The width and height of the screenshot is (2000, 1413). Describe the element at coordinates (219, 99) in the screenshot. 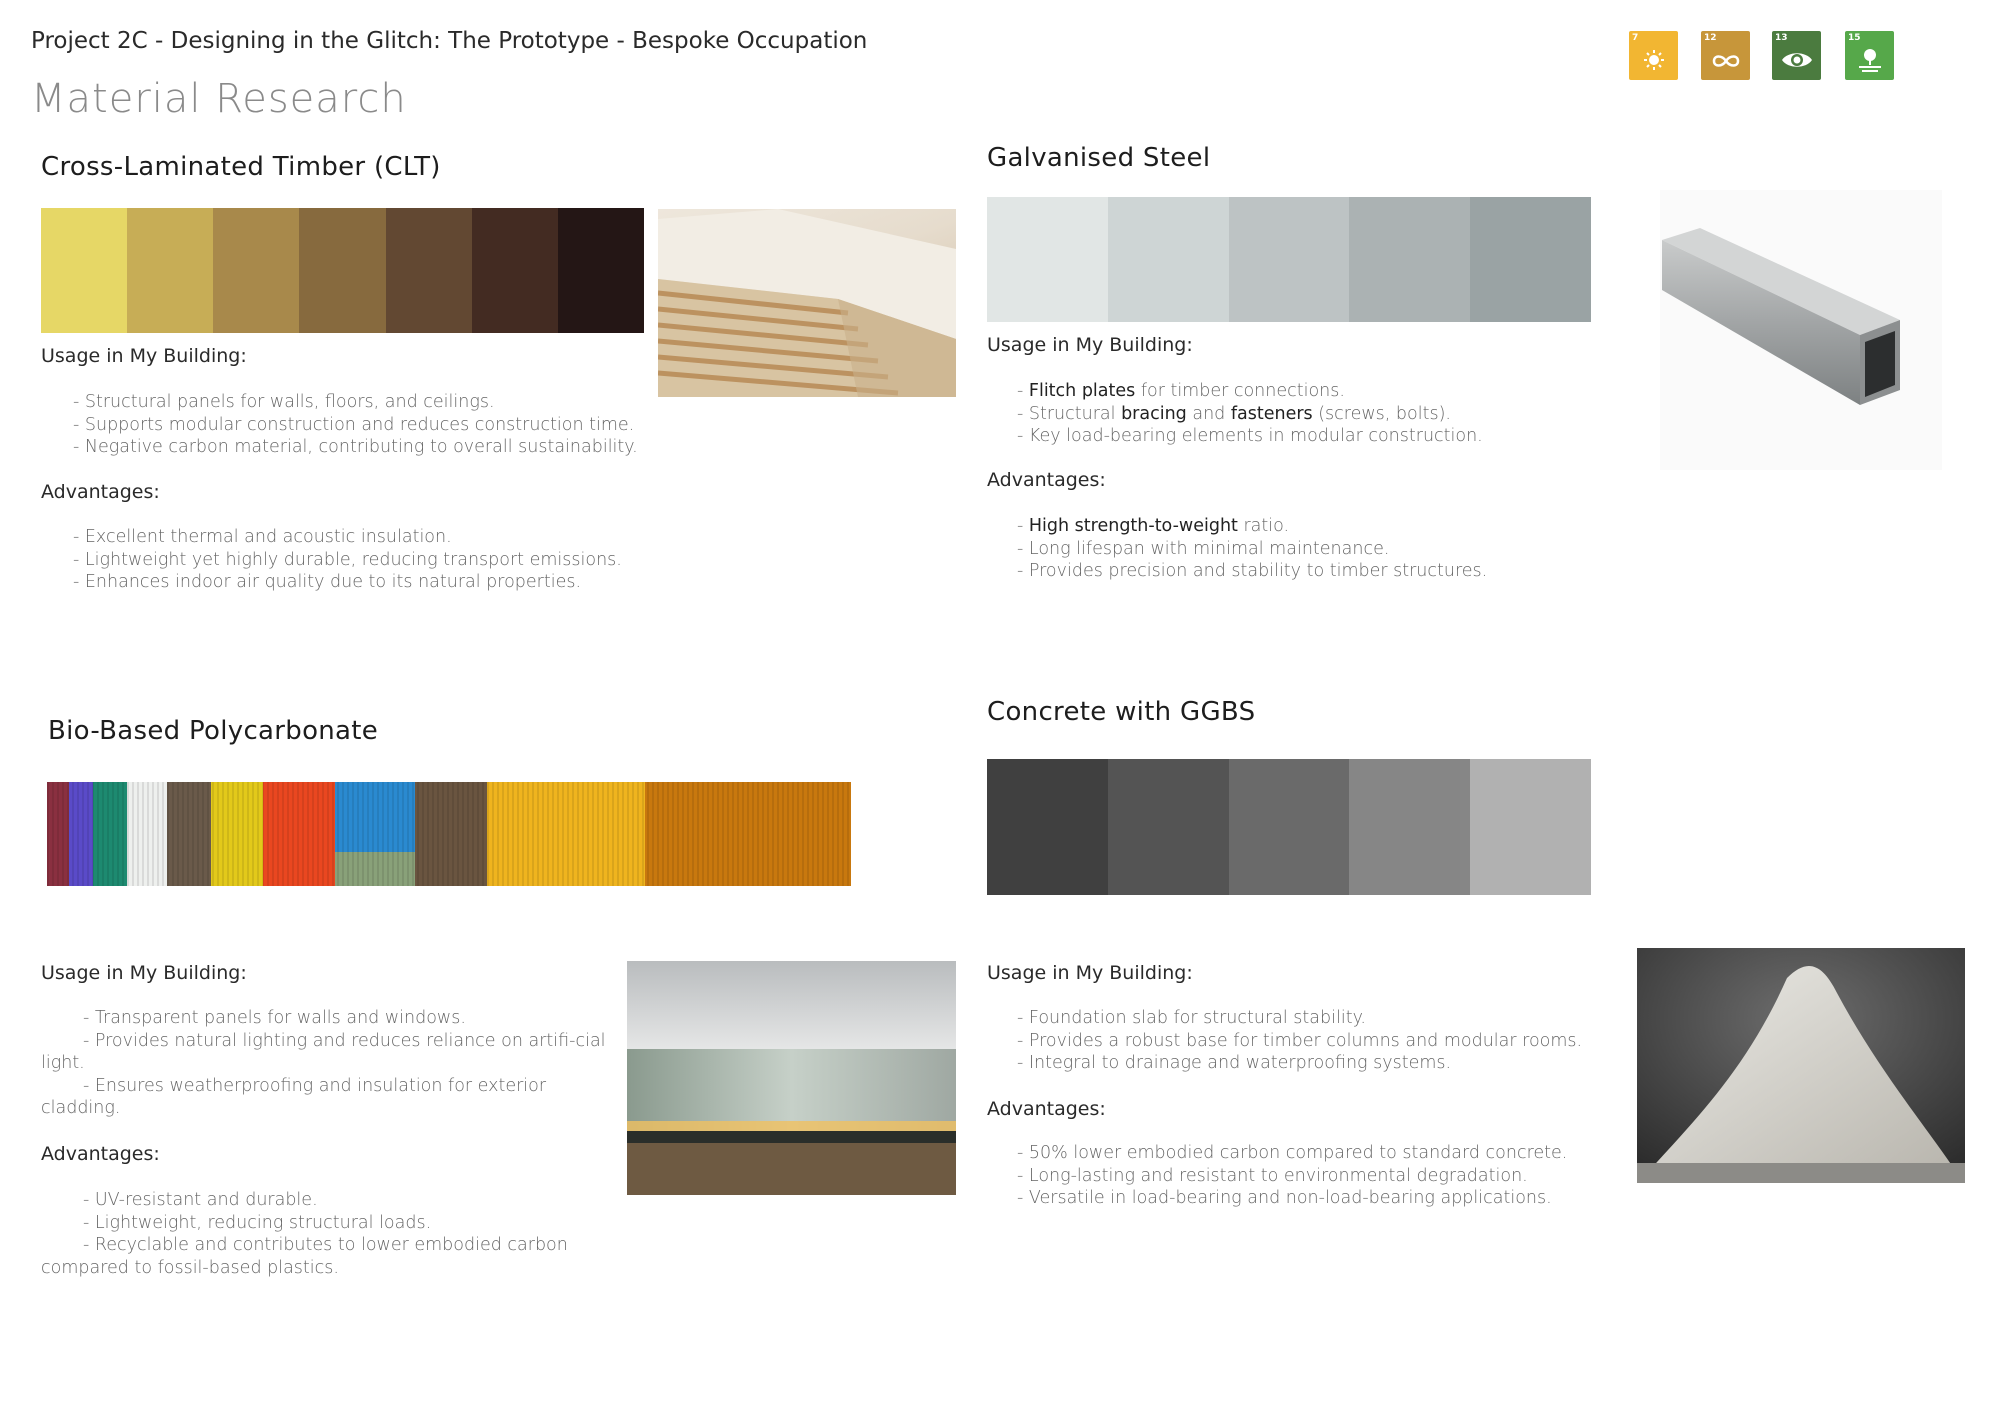

I see `page-title: Material Research` at that location.